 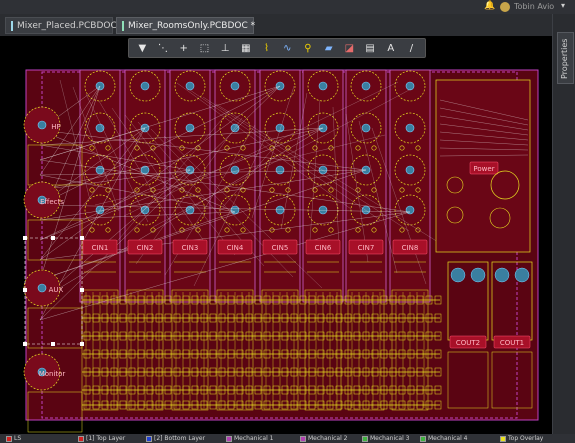 I want to click on pcb-active-bar: ▼ ⋱ + ⬚ ⊥ ▦ ⌇ ∿ ⚲ ▰ ◪ ▤ A /, so click(x=277, y=48).